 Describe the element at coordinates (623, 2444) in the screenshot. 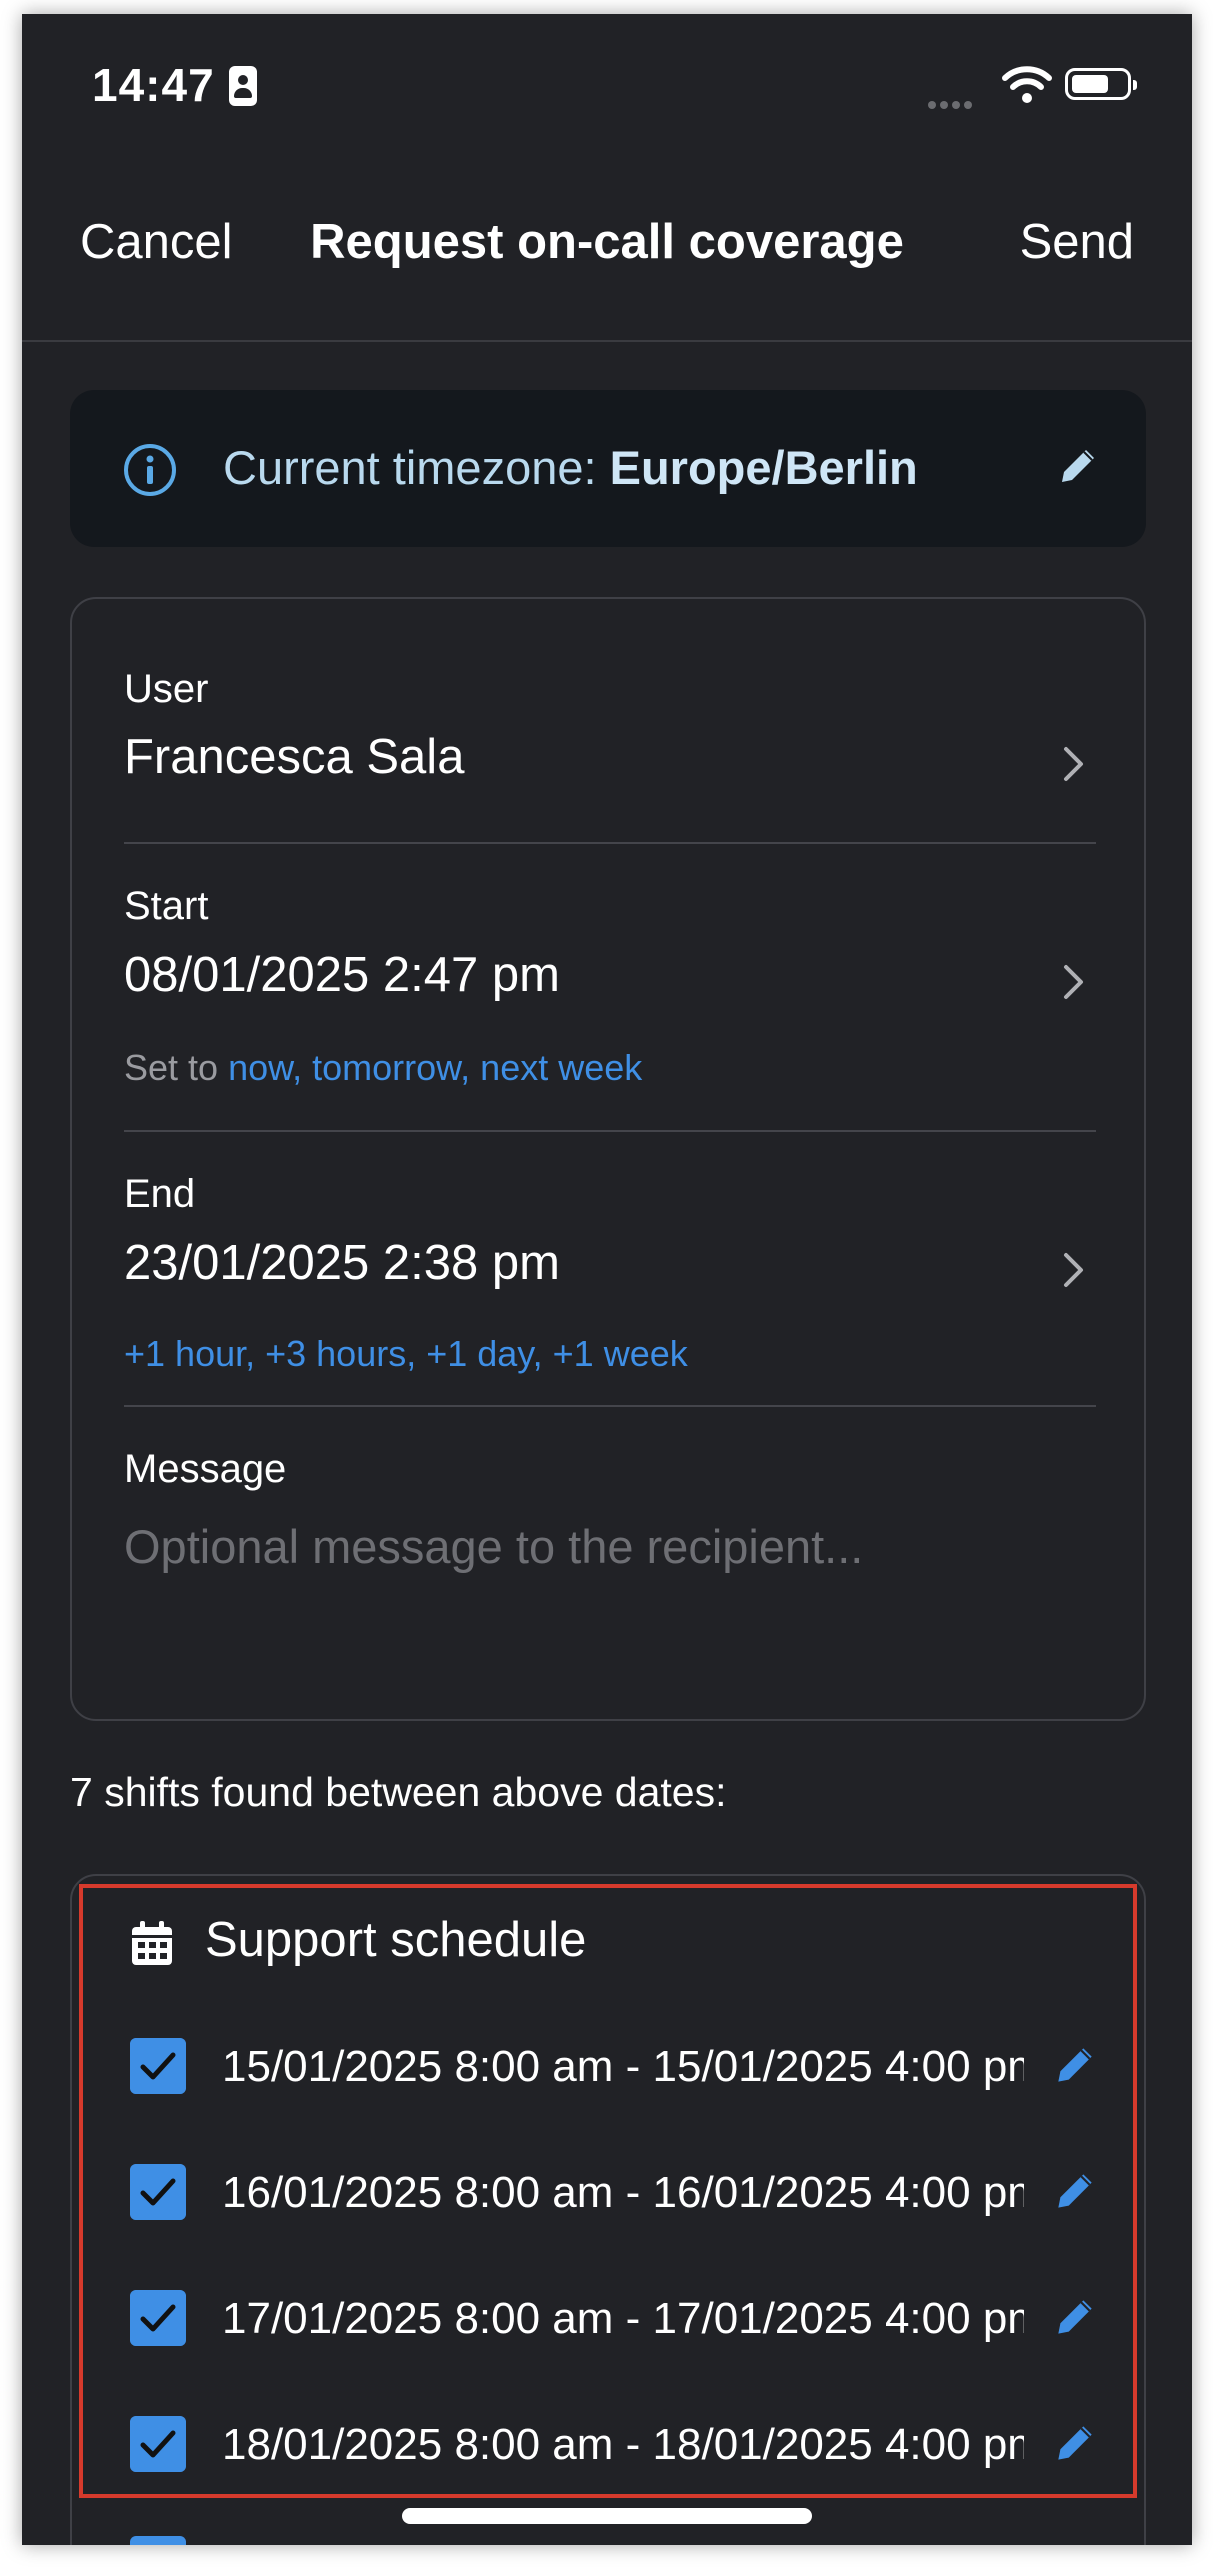

I see `shift-time-range: 18/01/2025 8:00 am - 18/01/2025 4:00 pm` at that location.